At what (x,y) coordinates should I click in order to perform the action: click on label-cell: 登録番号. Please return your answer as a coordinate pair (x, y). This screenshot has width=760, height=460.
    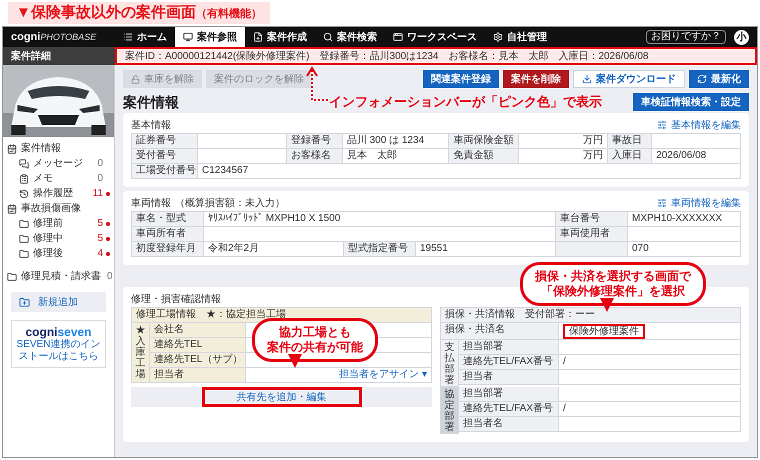
    Looking at the image, I should click on (314, 141).